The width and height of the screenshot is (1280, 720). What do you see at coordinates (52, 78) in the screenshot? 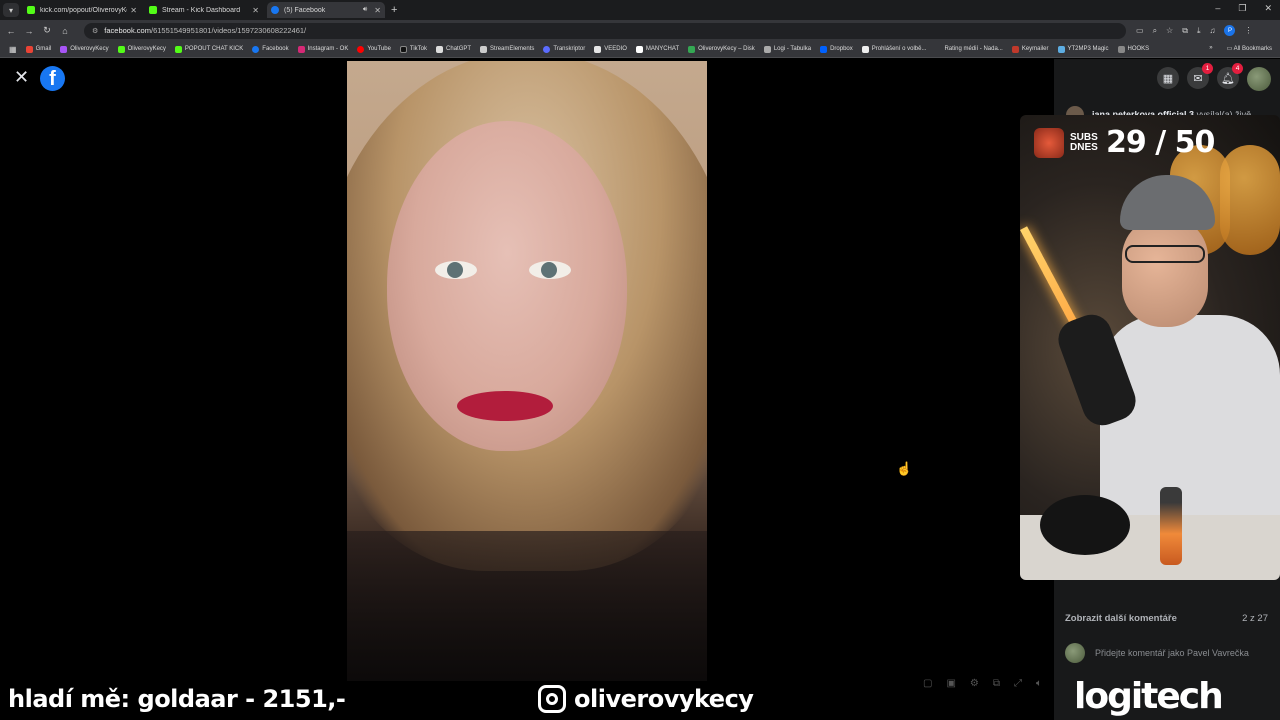
I see `facebook-logo-icon: f` at bounding box center [52, 78].